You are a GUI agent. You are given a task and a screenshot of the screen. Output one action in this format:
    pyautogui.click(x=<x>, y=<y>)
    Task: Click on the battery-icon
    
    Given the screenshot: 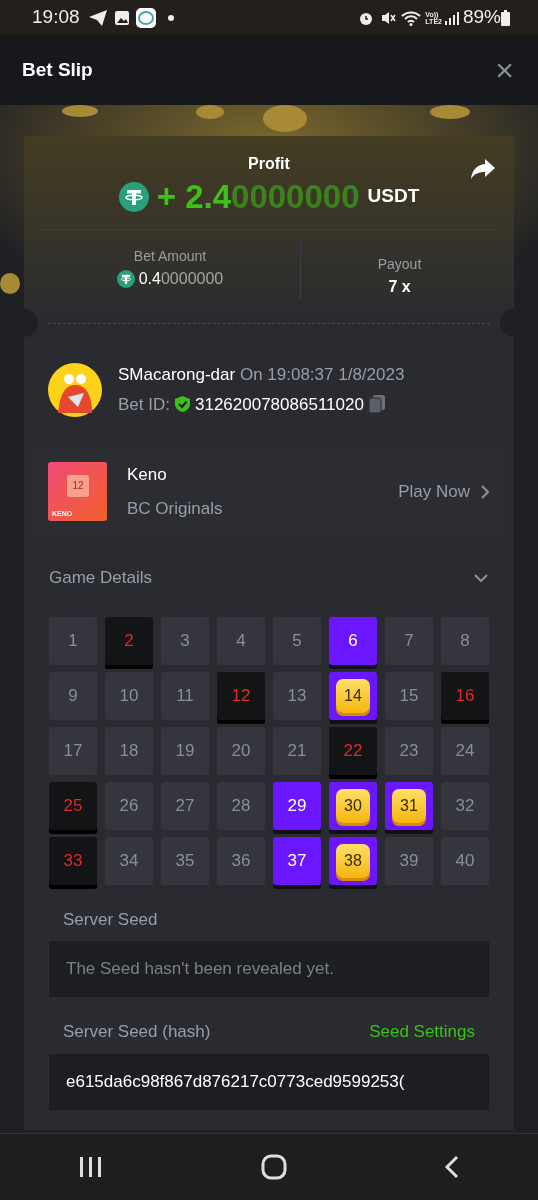 What is the action you would take?
    pyautogui.click(x=505, y=17)
    